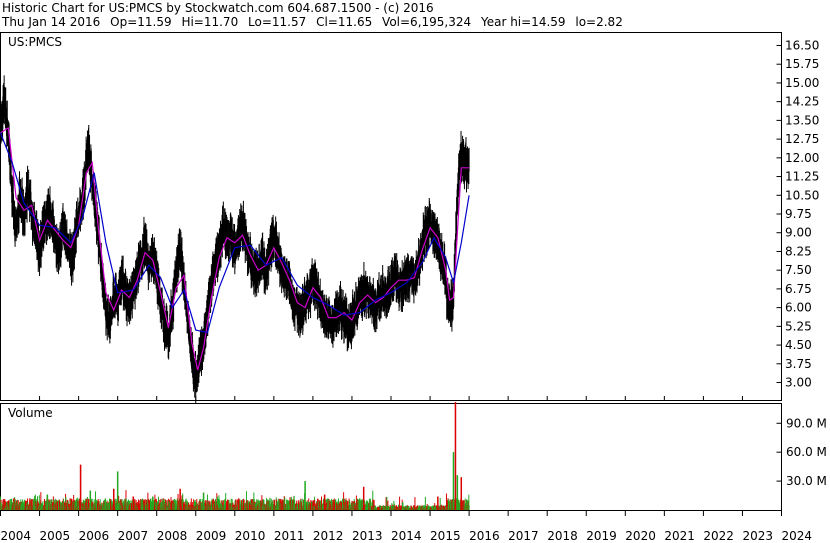 Image resolution: width=830 pixels, height=543 pixels. What do you see at coordinates (798, 270) in the screenshot?
I see `price-tick-label: 7.50` at bounding box center [798, 270].